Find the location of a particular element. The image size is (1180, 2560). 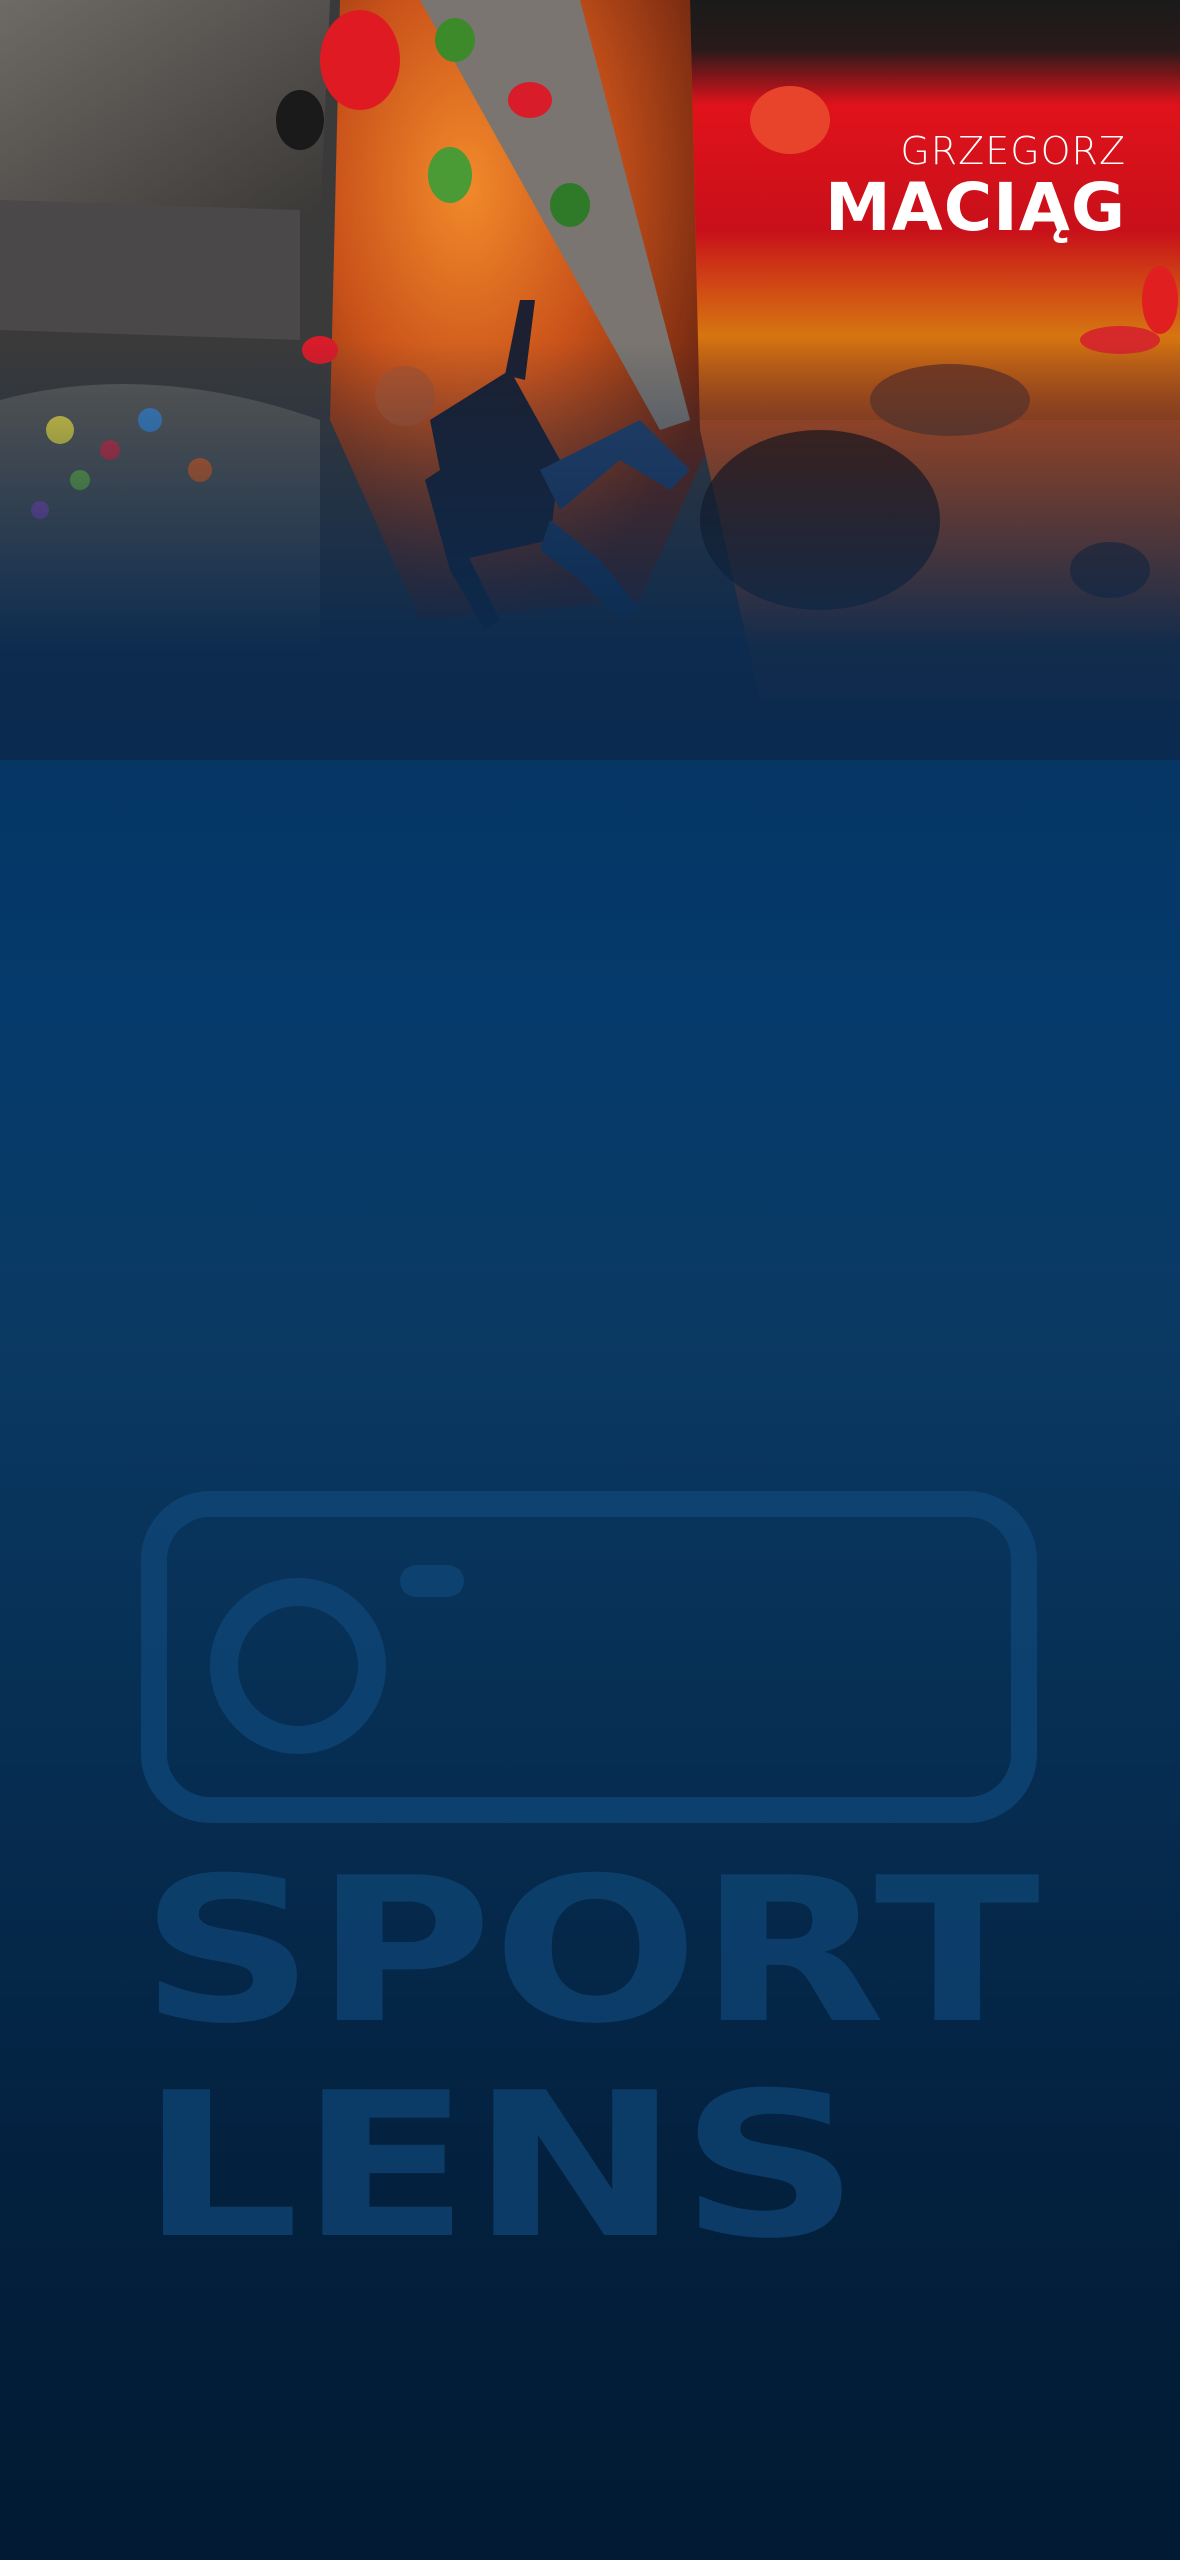

athlete-first-name: GRZEGORZ is located at coordinates (1013, 151).